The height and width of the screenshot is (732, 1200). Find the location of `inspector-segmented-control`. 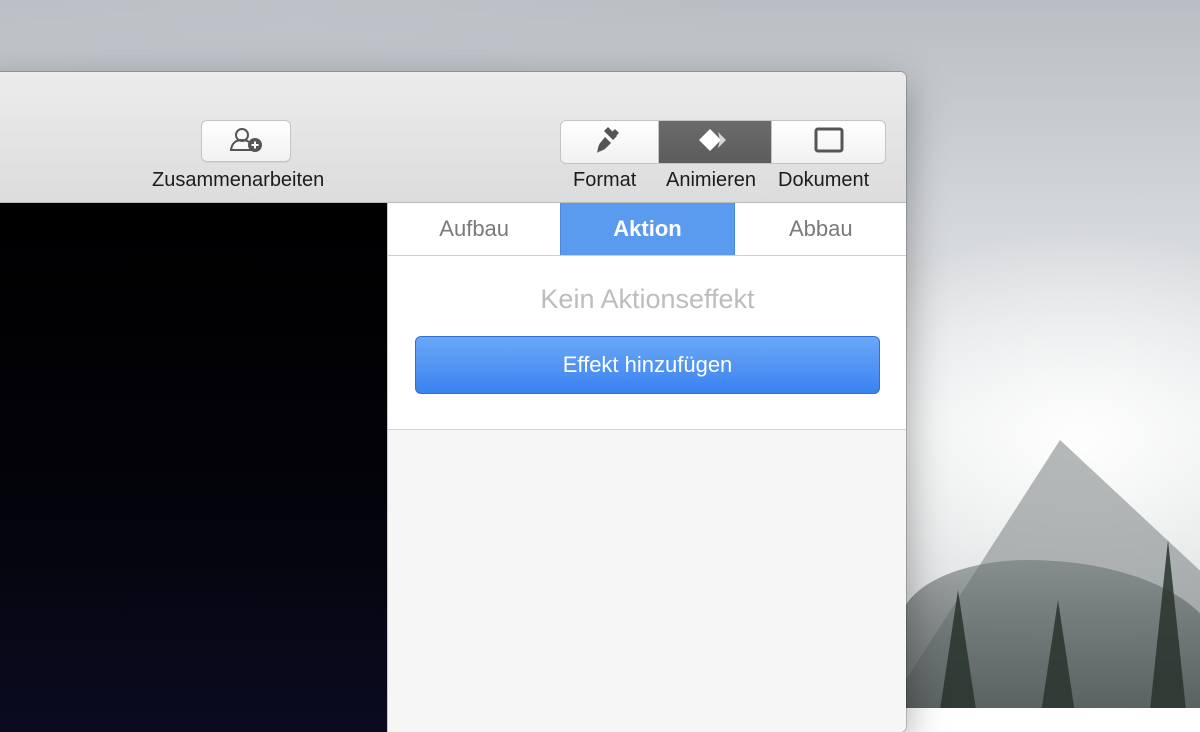

inspector-segmented-control is located at coordinates (723, 142).